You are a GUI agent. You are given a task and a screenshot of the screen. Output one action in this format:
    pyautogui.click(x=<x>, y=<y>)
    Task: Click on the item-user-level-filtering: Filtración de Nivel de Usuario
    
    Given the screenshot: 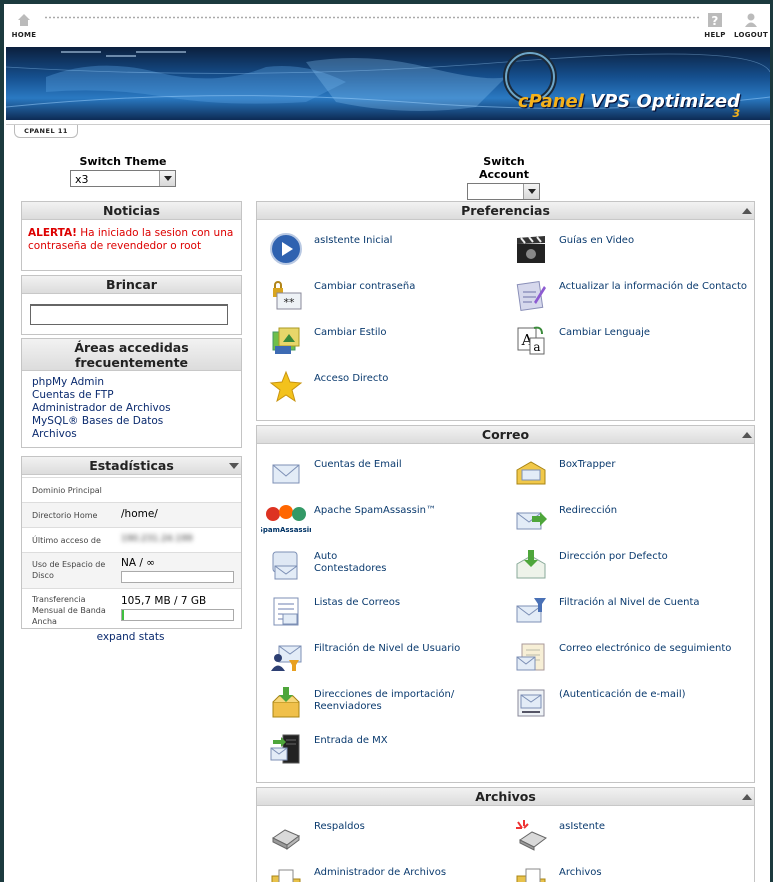 What is the action you would take?
    pyautogui.click(x=389, y=660)
    